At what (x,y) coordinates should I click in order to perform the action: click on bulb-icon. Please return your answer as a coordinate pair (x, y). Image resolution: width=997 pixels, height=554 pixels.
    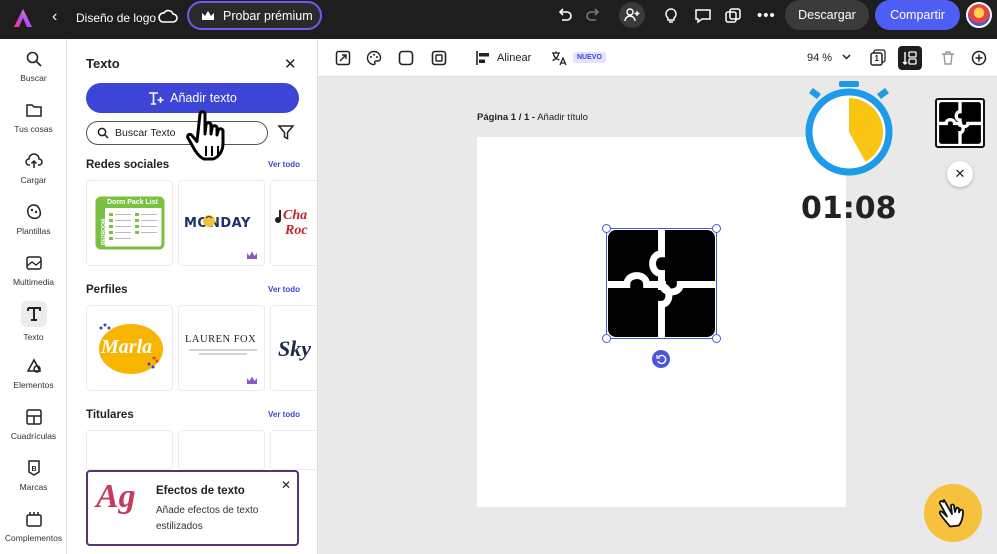
    Looking at the image, I should click on (671, 16).